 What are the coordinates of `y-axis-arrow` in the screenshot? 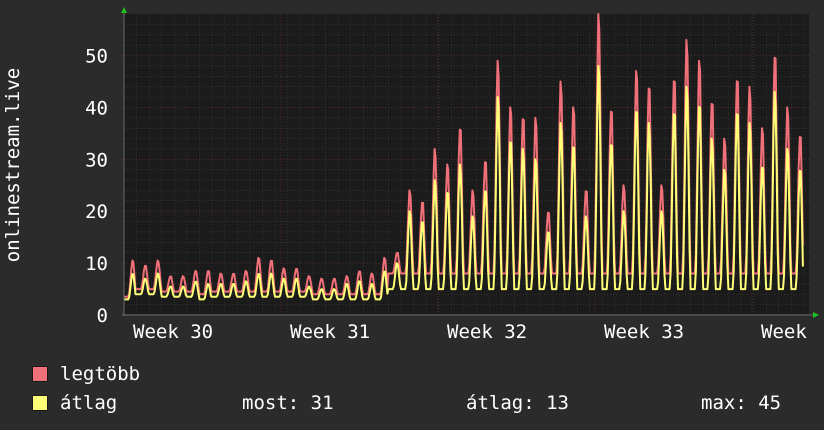 It's located at (124, 10).